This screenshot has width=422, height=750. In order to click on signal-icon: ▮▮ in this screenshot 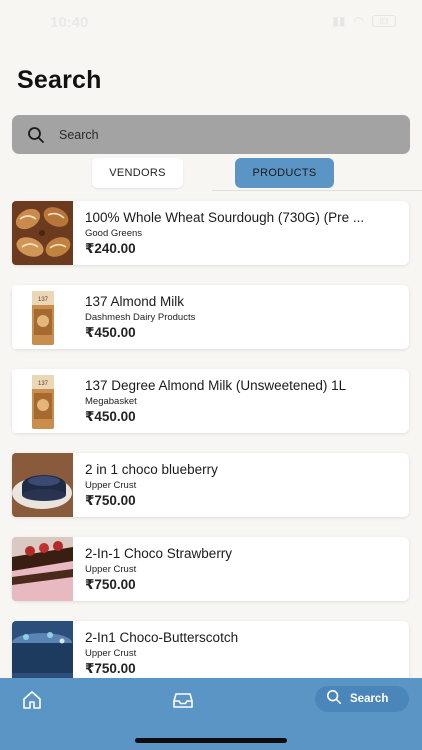, I will do `click(339, 21)`.